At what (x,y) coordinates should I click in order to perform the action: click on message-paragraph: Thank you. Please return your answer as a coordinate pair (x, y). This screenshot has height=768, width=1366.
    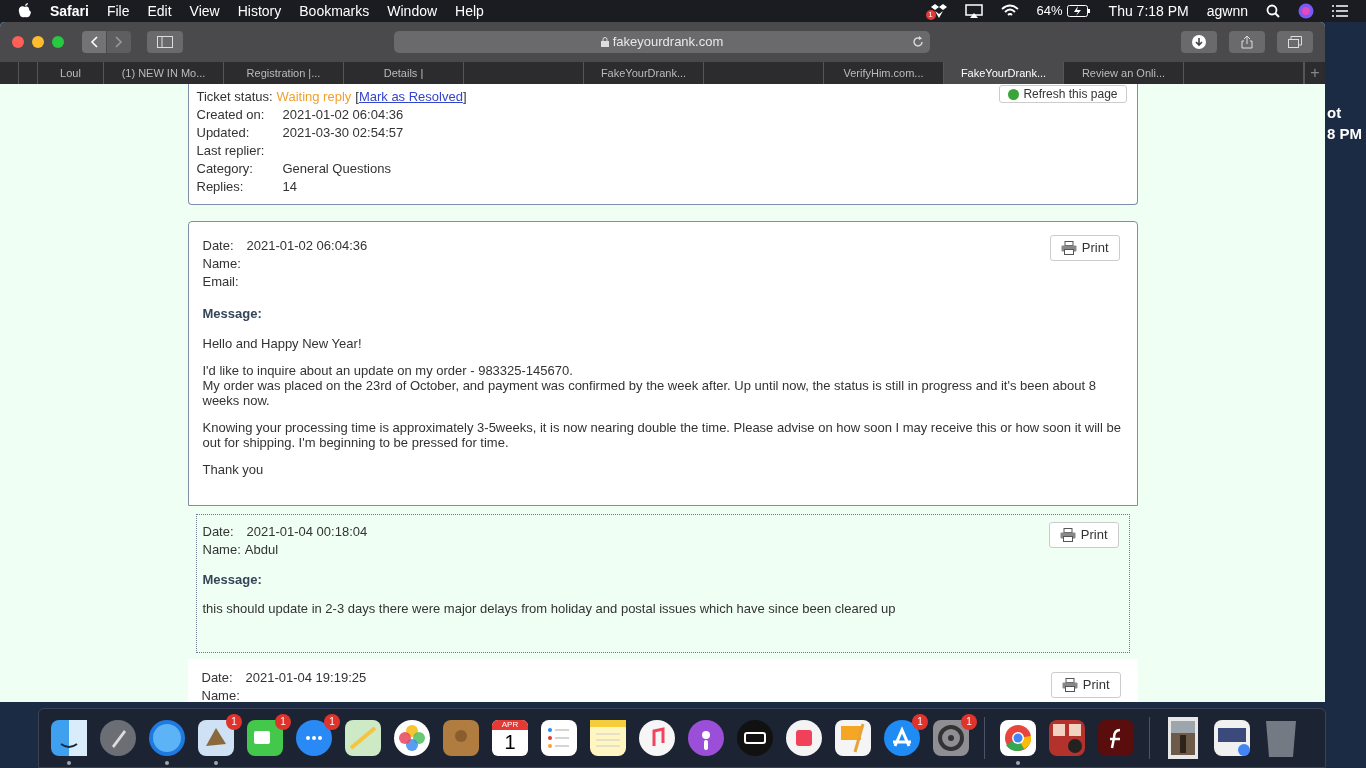
    Looking at the image, I should click on (233, 469).